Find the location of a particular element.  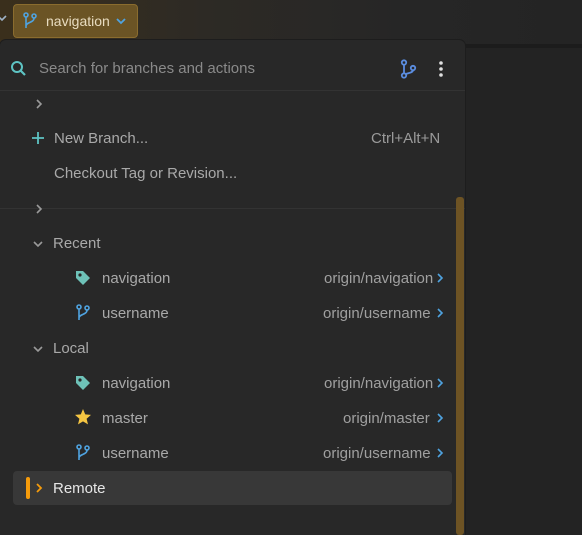

group-header-local: Local is located at coordinates (230, 348).